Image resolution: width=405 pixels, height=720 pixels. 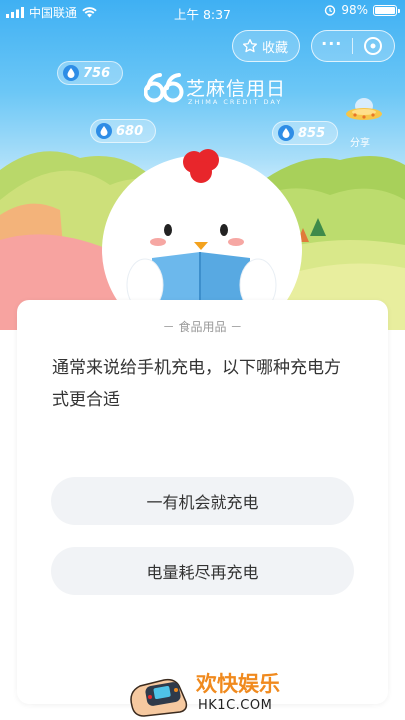 I want to click on logo-title: 芝麻信用日, so click(x=236, y=89).